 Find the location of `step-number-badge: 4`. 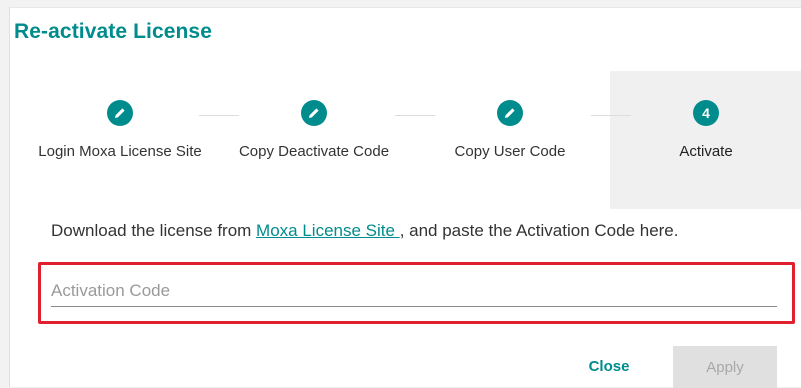

step-number-badge: 4 is located at coordinates (706, 113).